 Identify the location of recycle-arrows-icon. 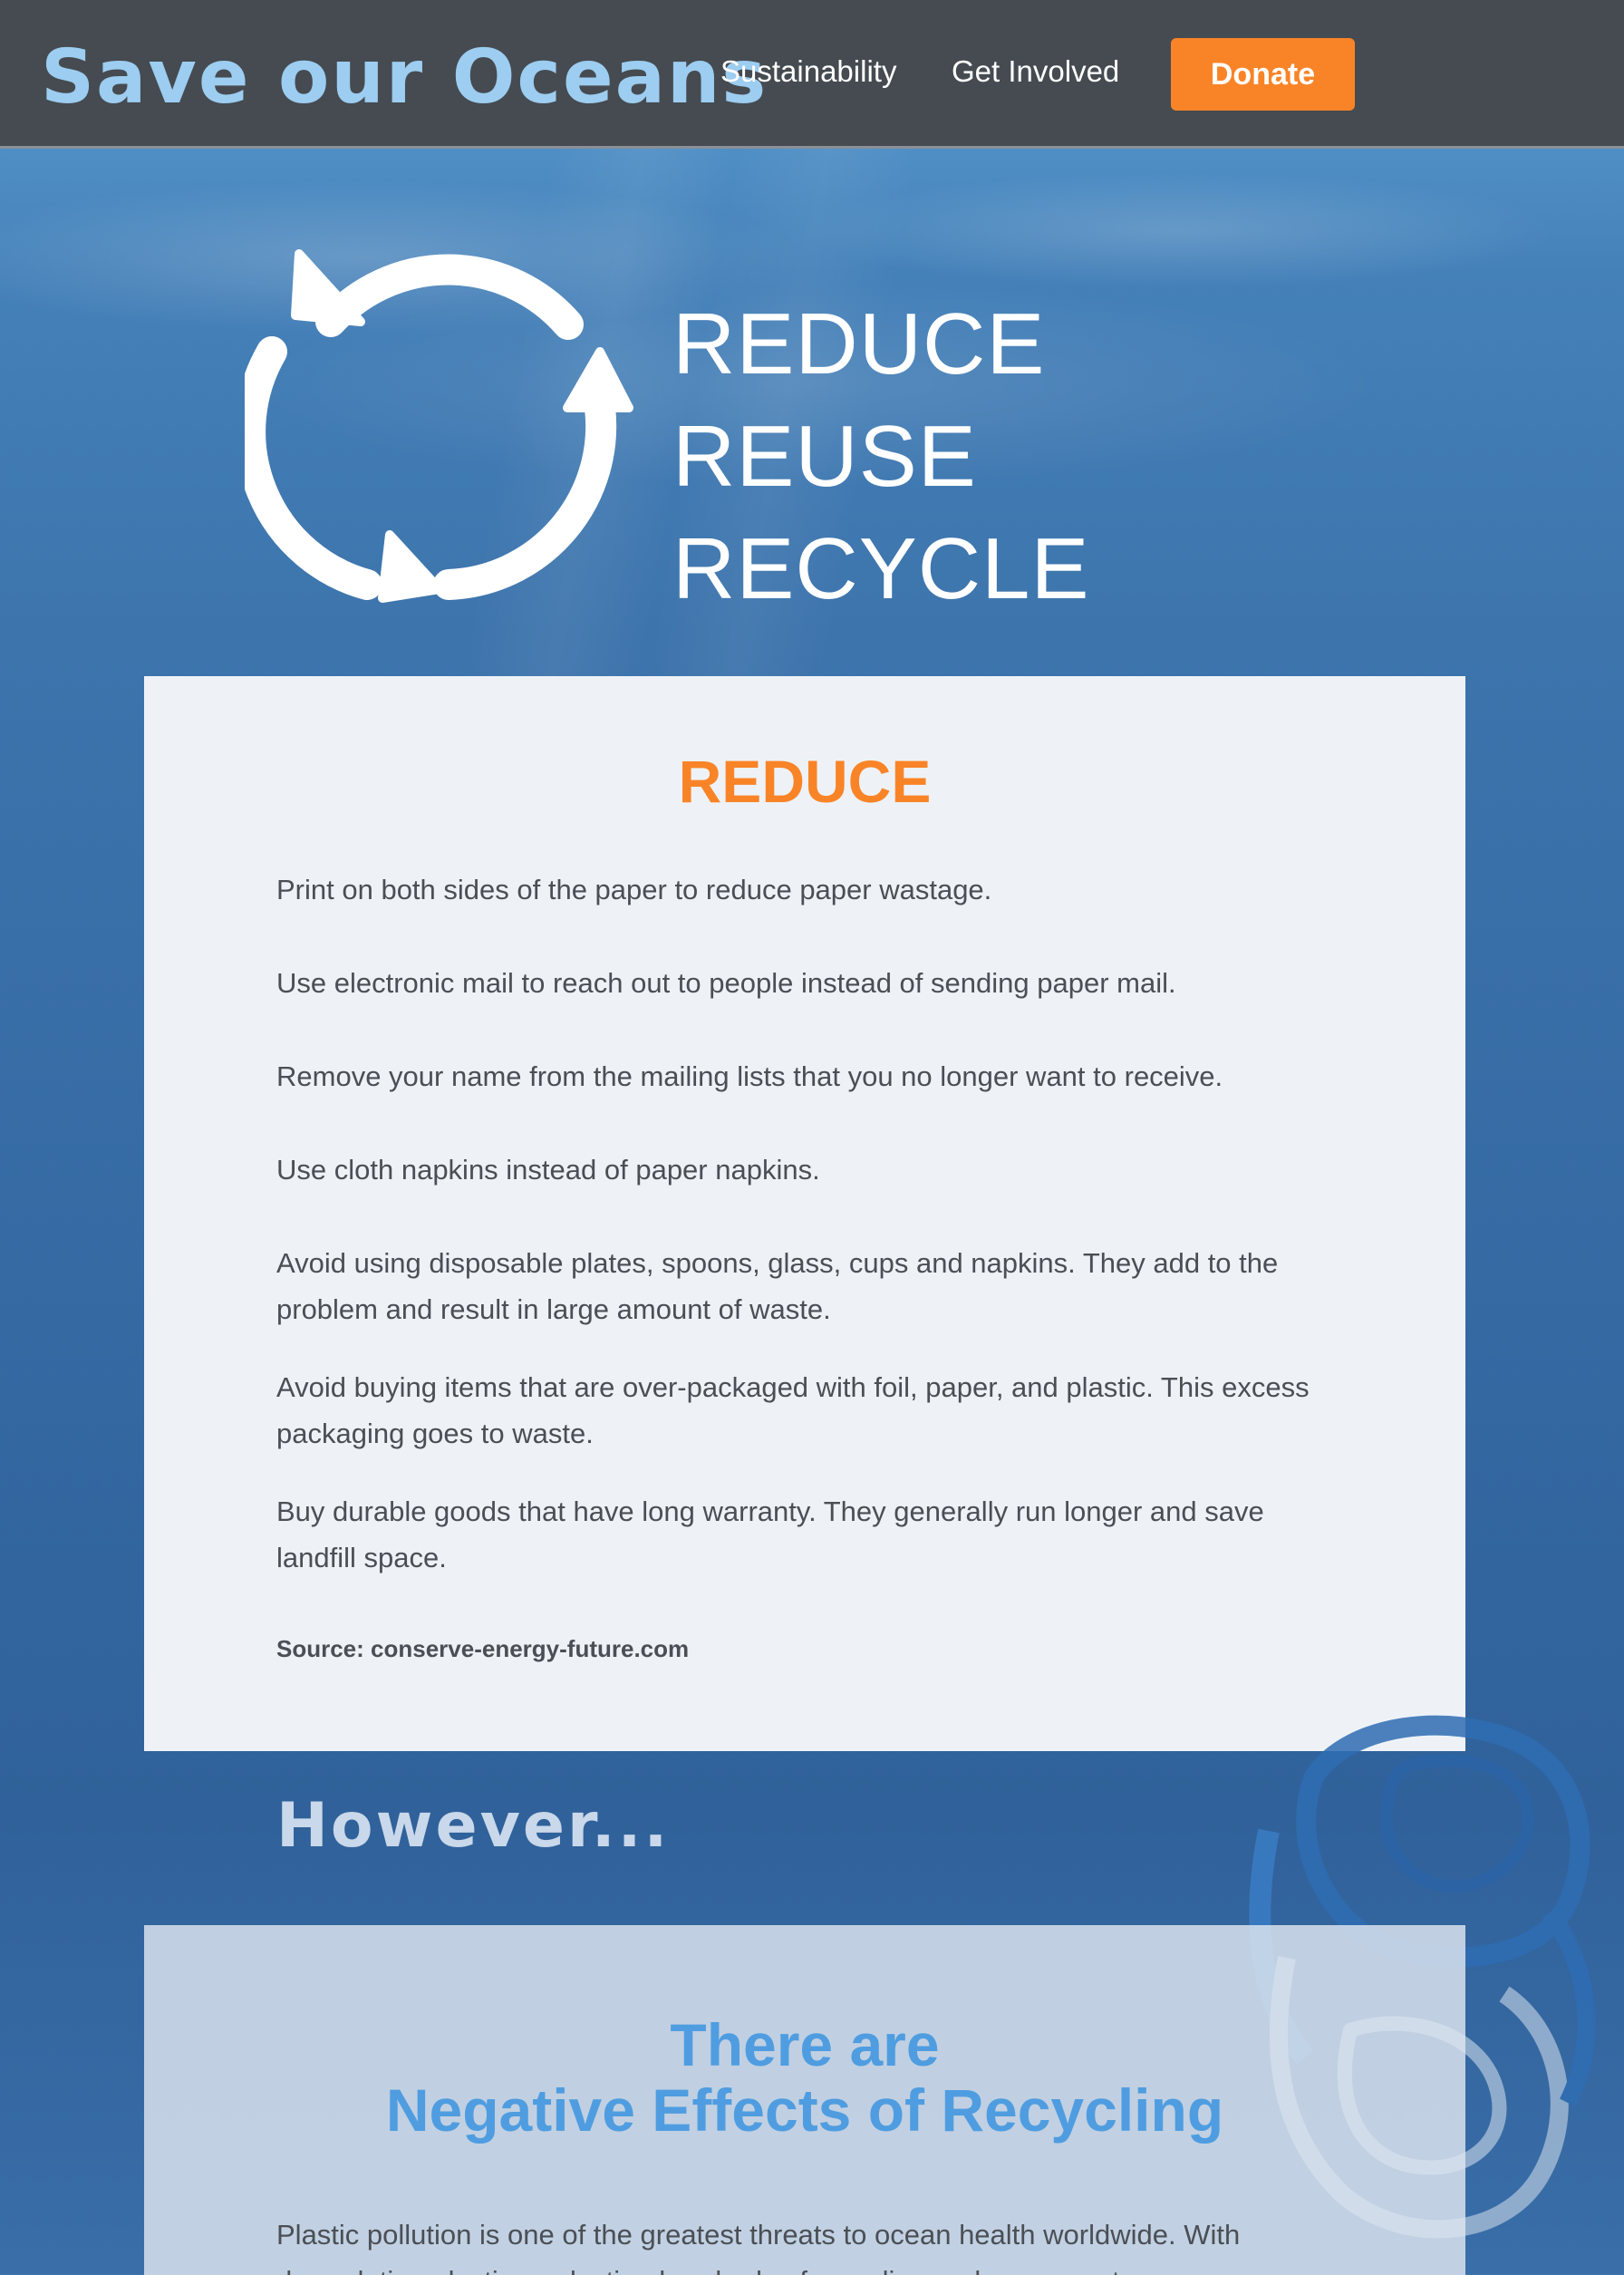
(439, 426).